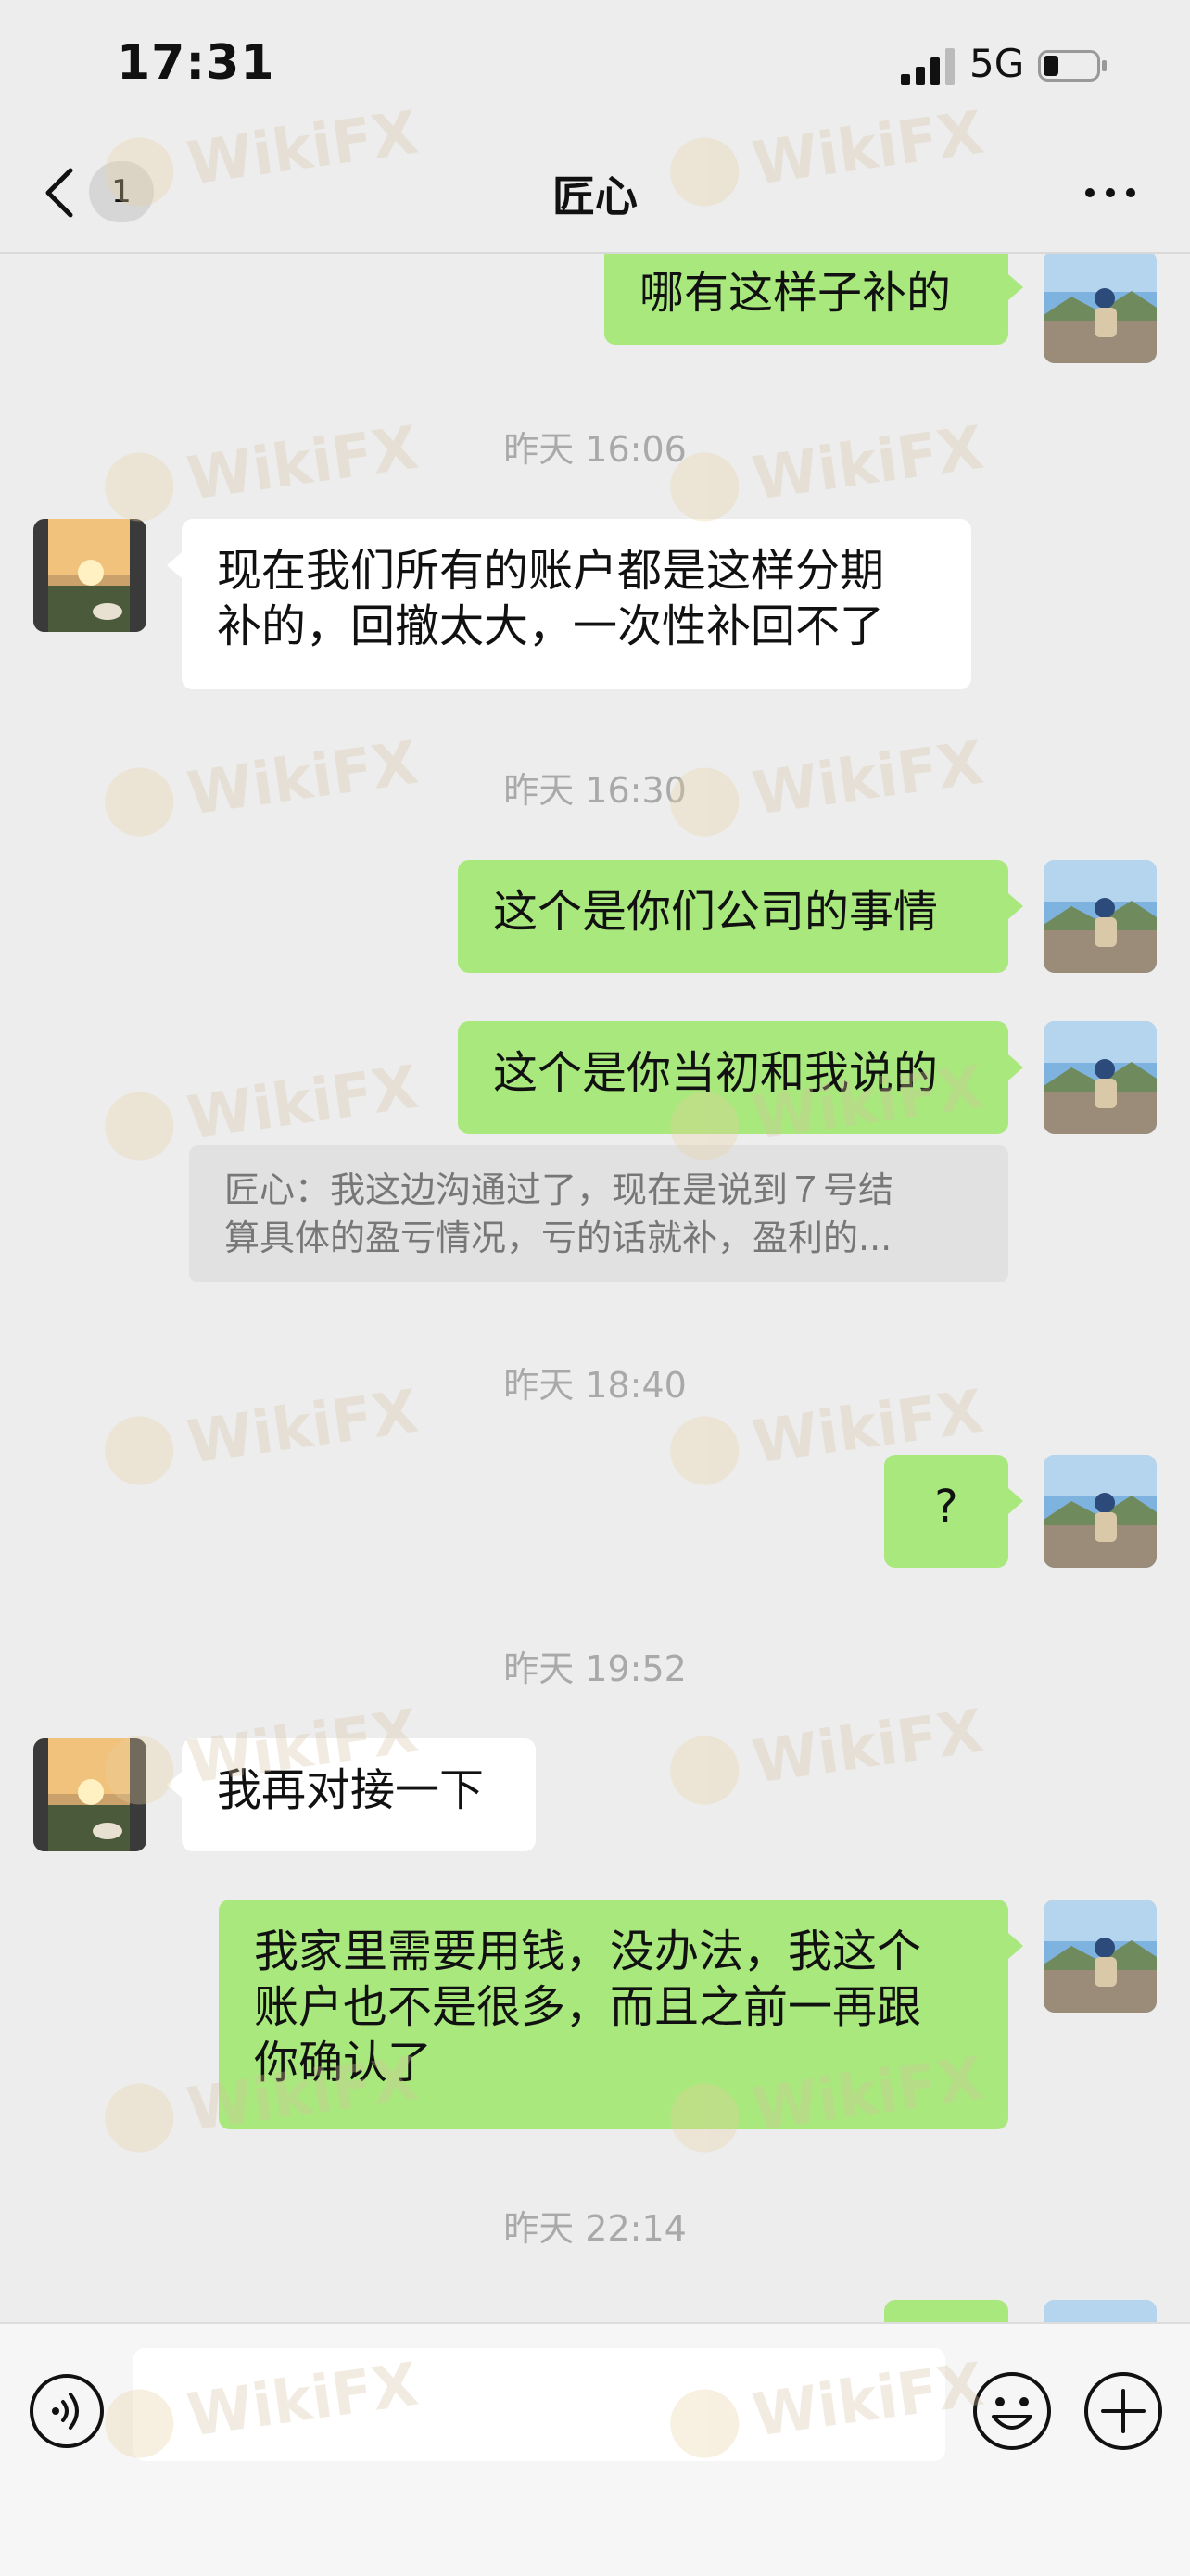 This screenshot has height=2576, width=1190. What do you see at coordinates (551, 571) in the screenshot?
I see `message-text-line: 现在我们所有的账户都是这样分期` at bounding box center [551, 571].